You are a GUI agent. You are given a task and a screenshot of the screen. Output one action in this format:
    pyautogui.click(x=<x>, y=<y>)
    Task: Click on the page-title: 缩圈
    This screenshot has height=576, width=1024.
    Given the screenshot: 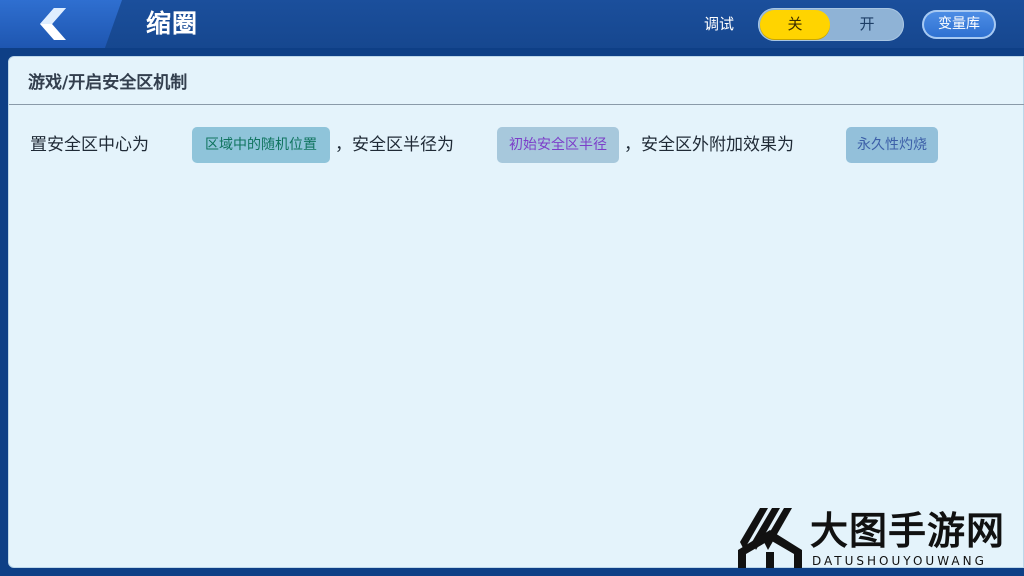 What is the action you would take?
    pyautogui.click(x=172, y=23)
    